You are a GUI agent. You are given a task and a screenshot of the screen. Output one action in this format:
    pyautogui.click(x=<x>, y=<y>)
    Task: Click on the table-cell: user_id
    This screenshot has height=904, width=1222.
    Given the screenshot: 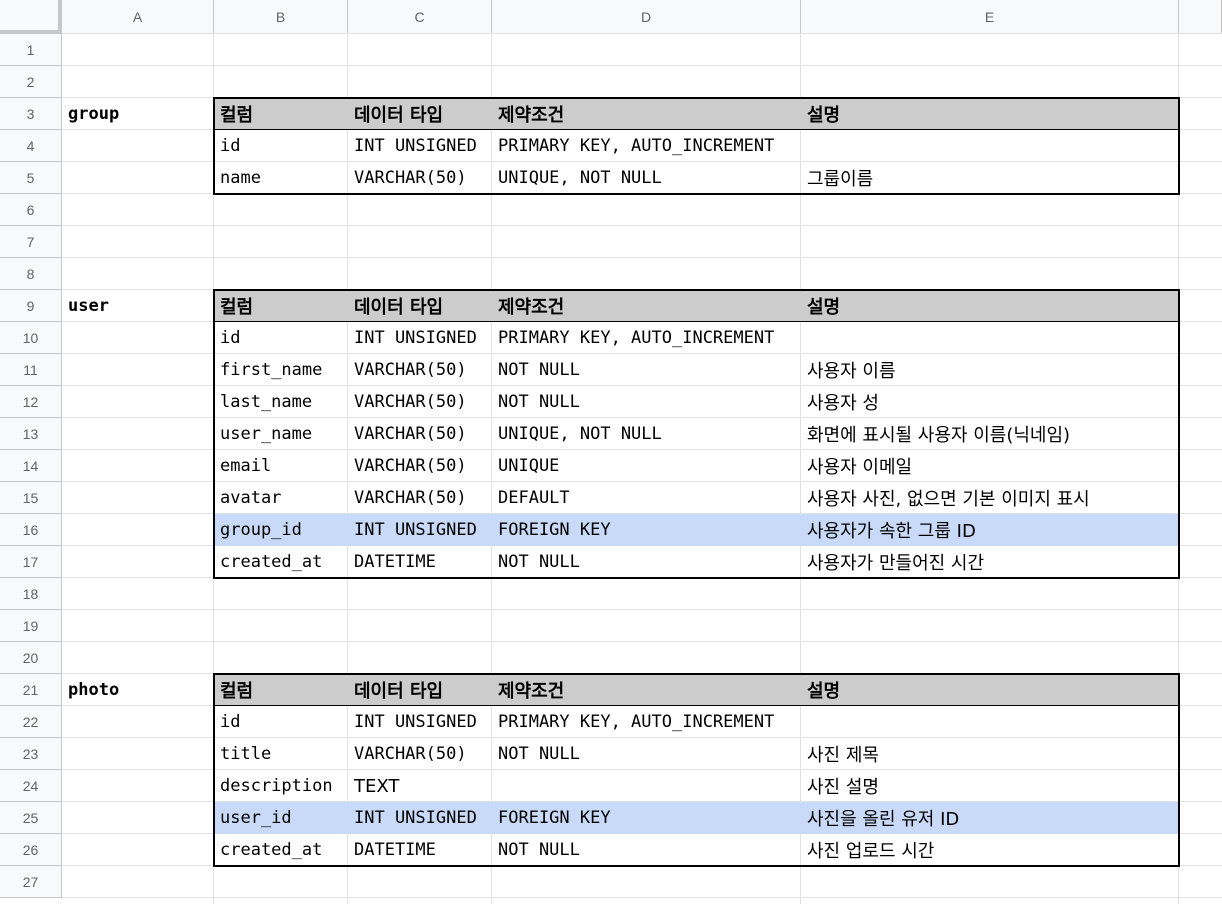 What is the action you would take?
    pyautogui.click(x=281, y=818)
    